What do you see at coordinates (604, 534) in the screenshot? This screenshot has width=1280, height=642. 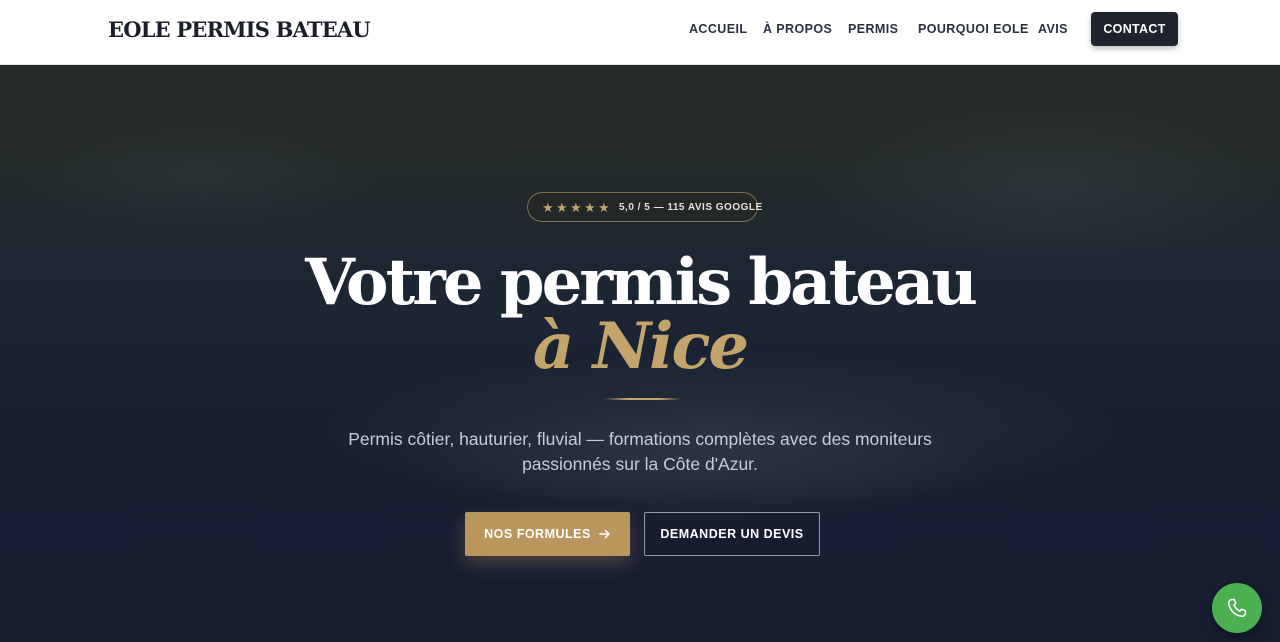 I see `arrow-right-icon` at bounding box center [604, 534].